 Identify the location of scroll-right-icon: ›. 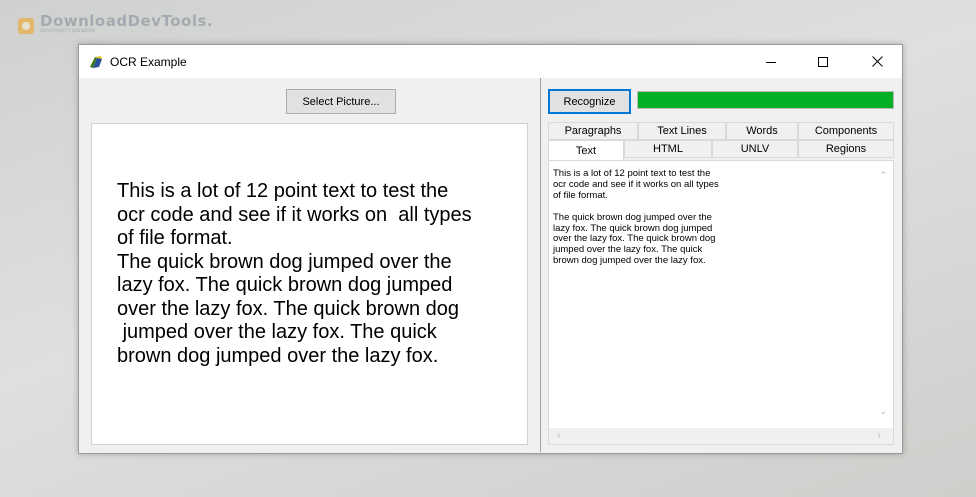
(879, 435).